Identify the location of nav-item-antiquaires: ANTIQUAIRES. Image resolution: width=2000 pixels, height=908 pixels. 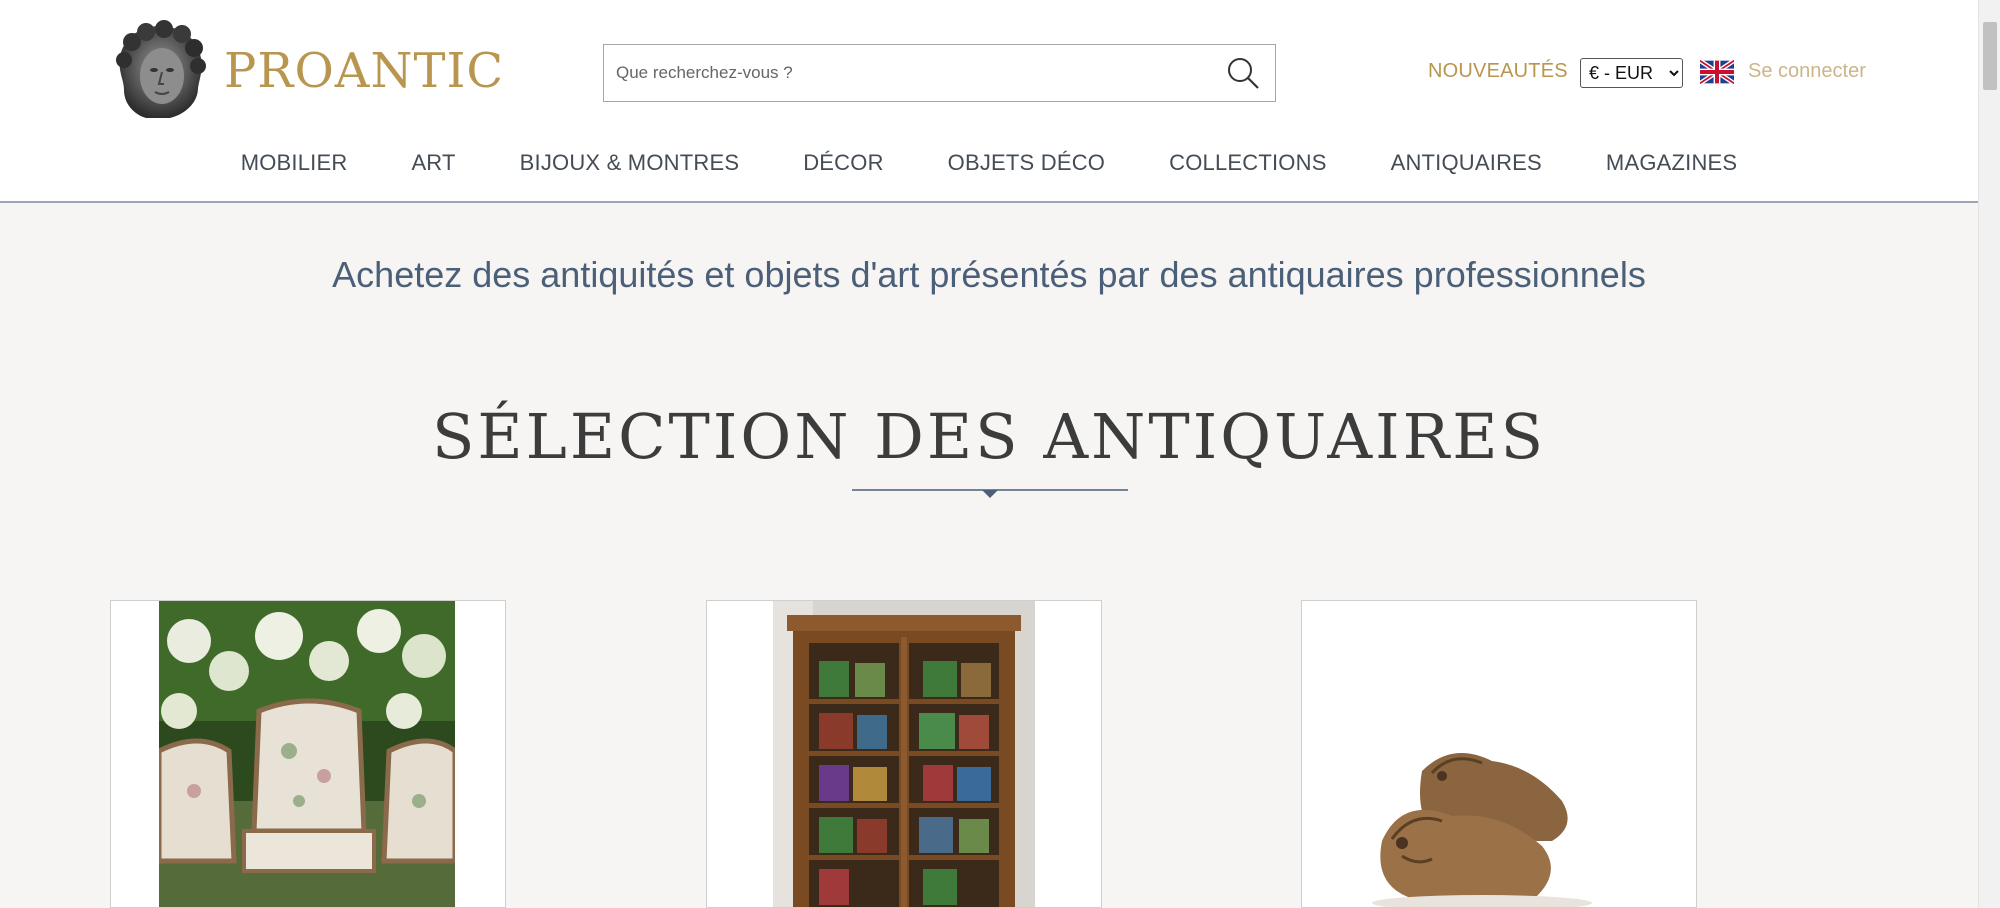
(1466, 163).